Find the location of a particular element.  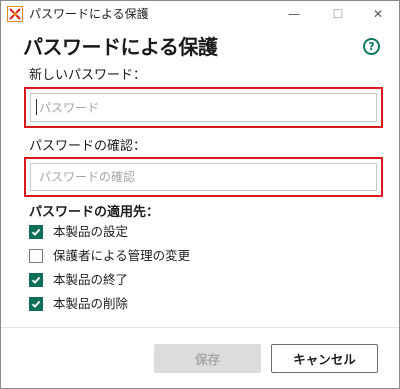

confirm-password-highlight is located at coordinates (203, 177).